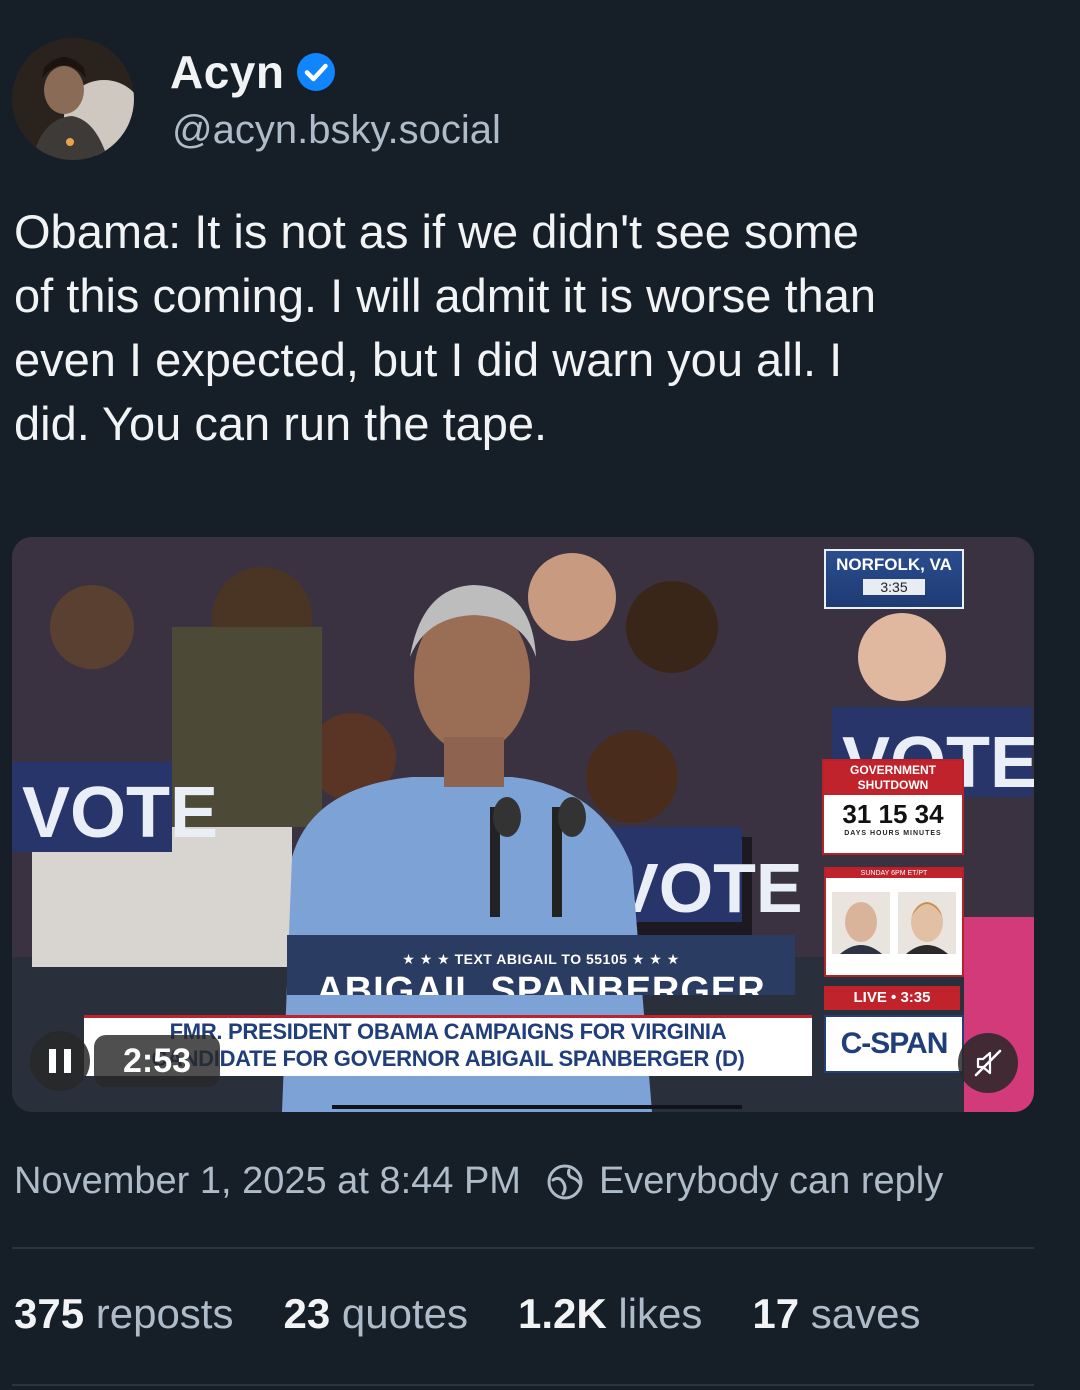  I want to click on shutdown-title: GOVERNMENT SHUTDOWN, so click(893, 778).